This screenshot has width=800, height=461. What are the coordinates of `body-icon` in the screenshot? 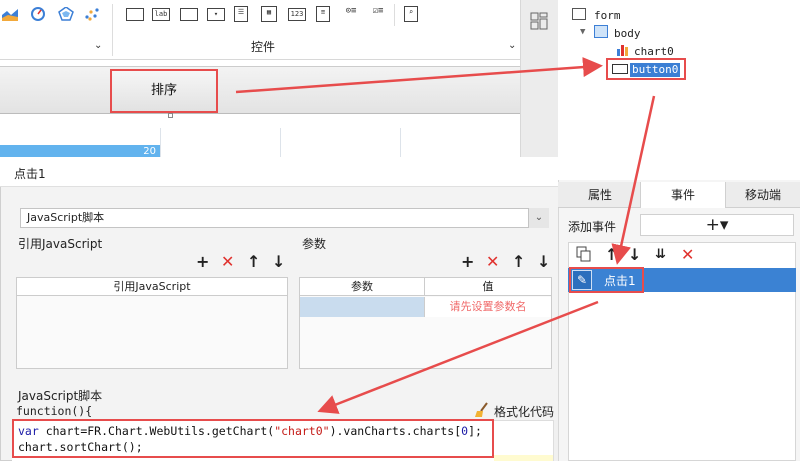 It's located at (601, 31).